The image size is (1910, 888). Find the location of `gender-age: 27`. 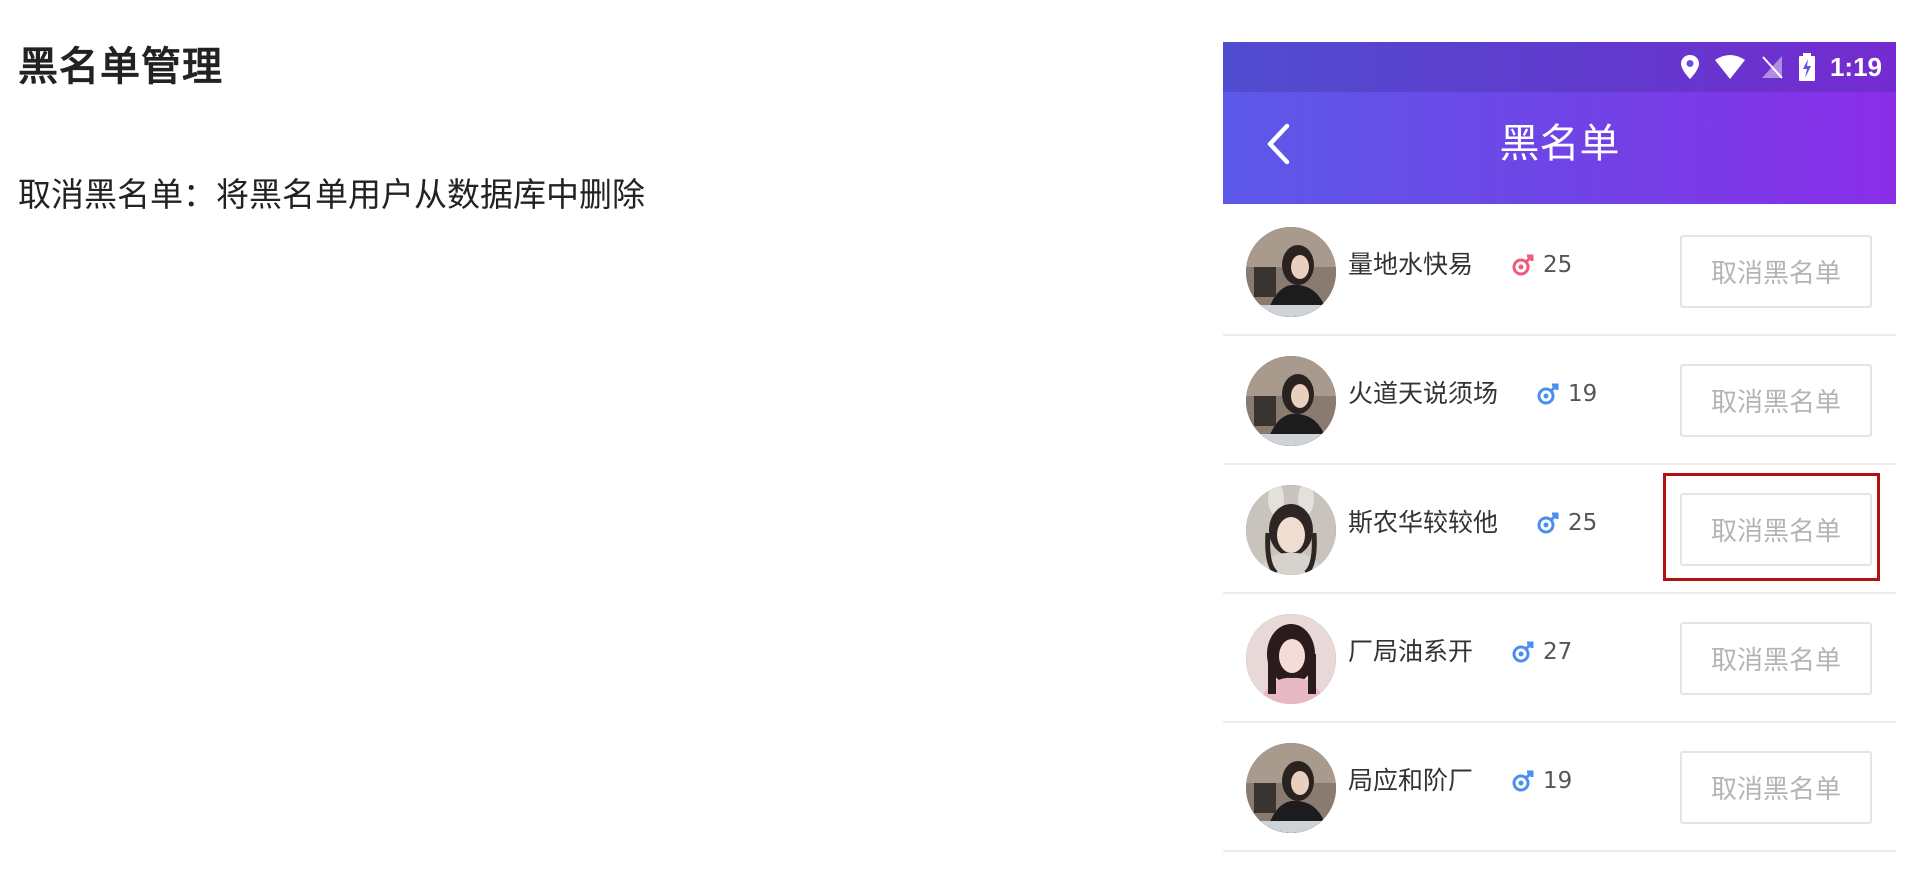

gender-age: 27 is located at coordinates (1541, 652).